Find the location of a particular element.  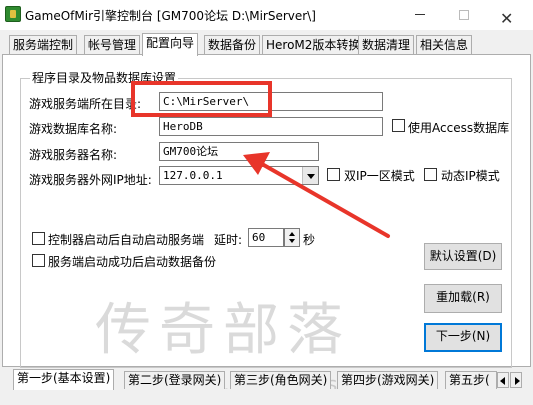

close-icon: ✕ is located at coordinates (507, 18).